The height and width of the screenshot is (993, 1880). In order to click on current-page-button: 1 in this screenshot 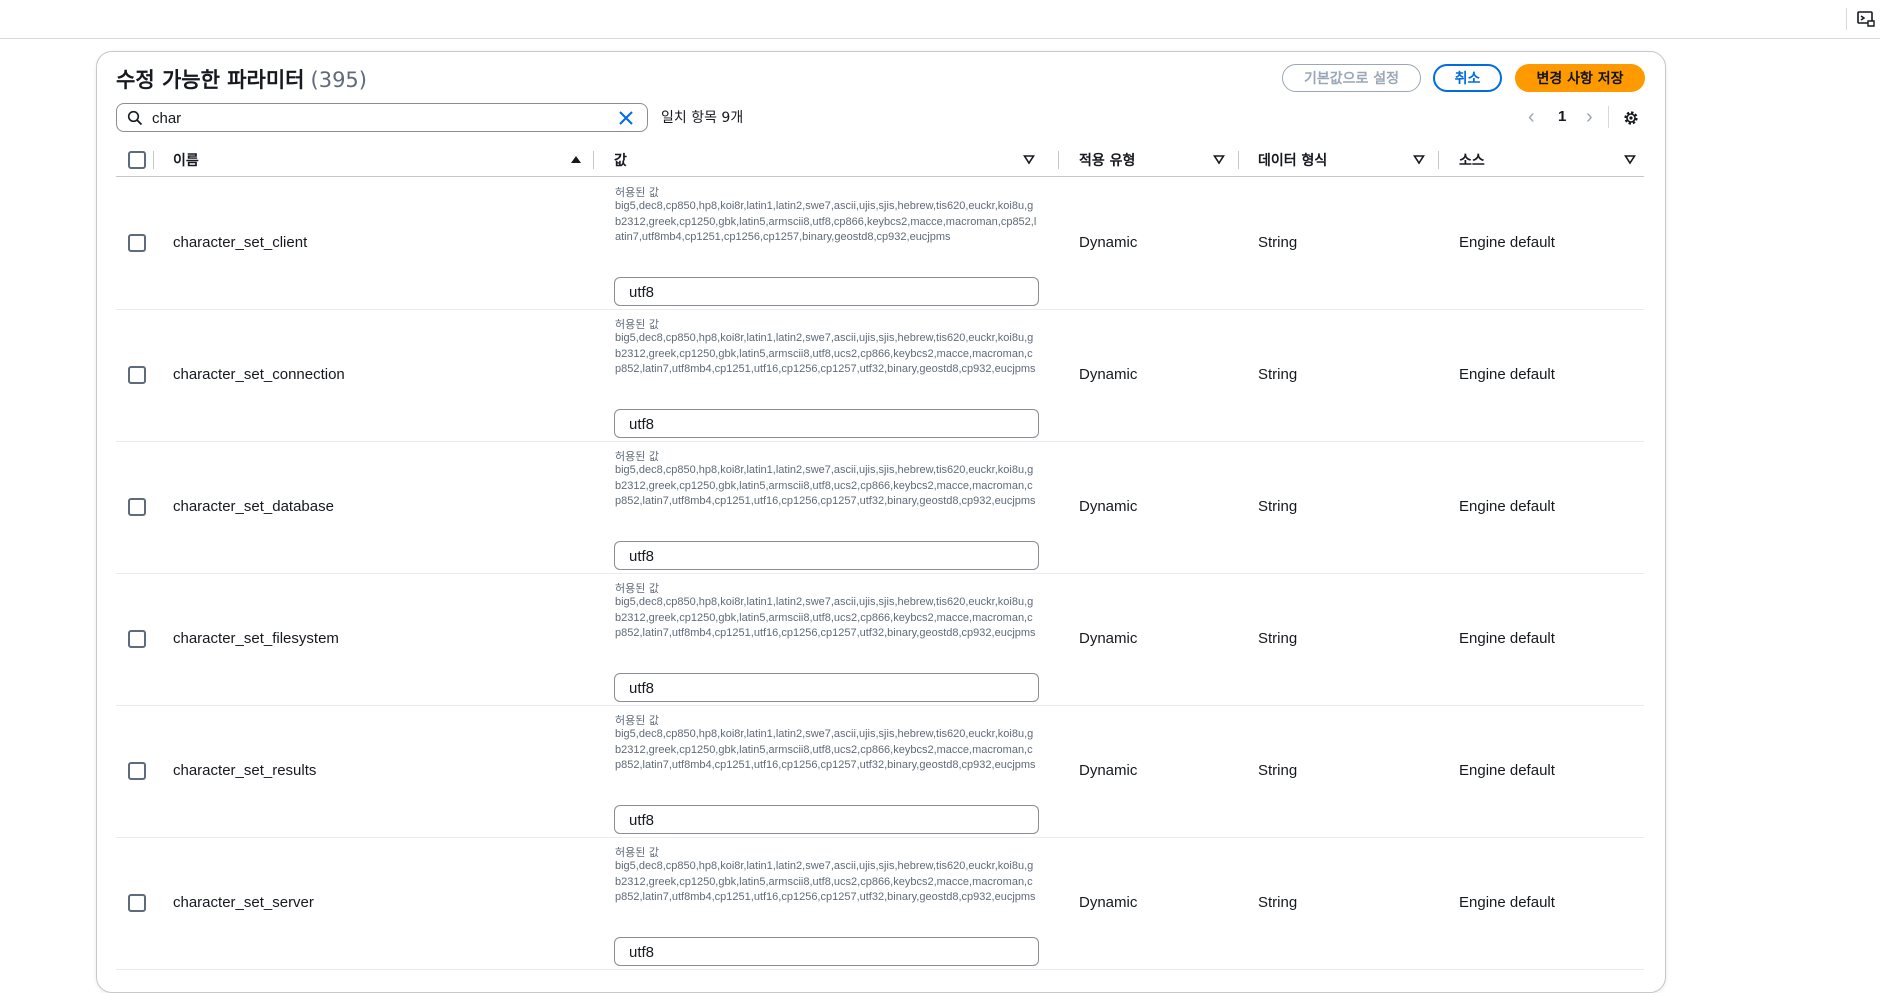, I will do `click(1562, 116)`.